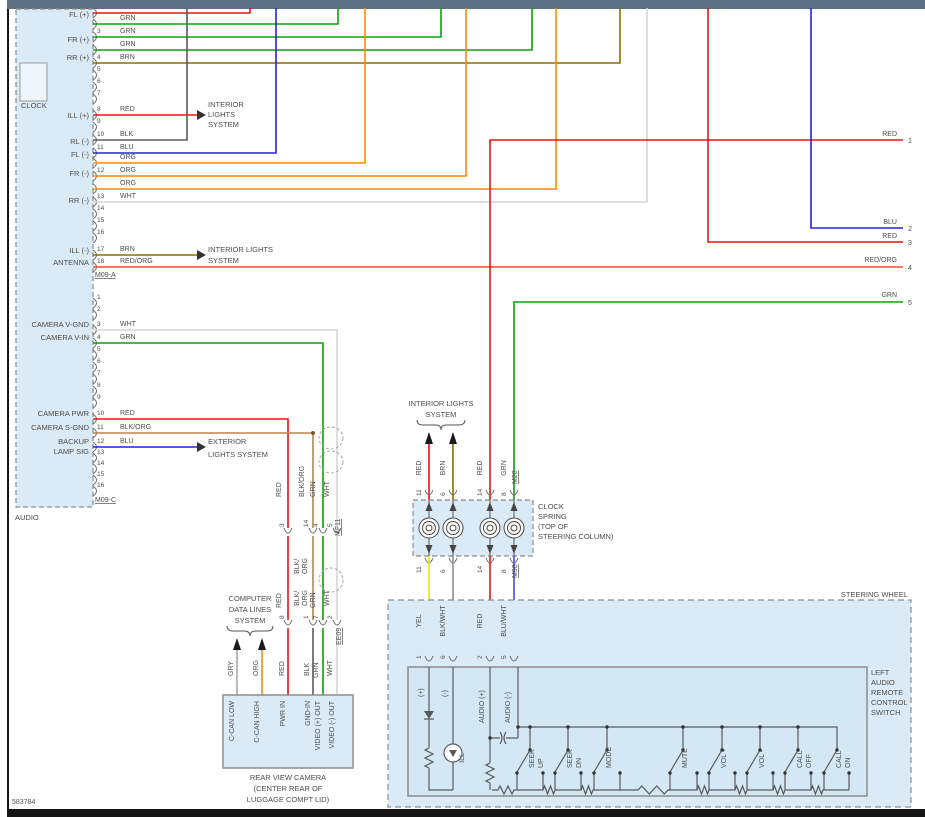 The width and height of the screenshot is (925, 817). I want to click on pin-label-rr-minus: RR (-), so click(79, 200).